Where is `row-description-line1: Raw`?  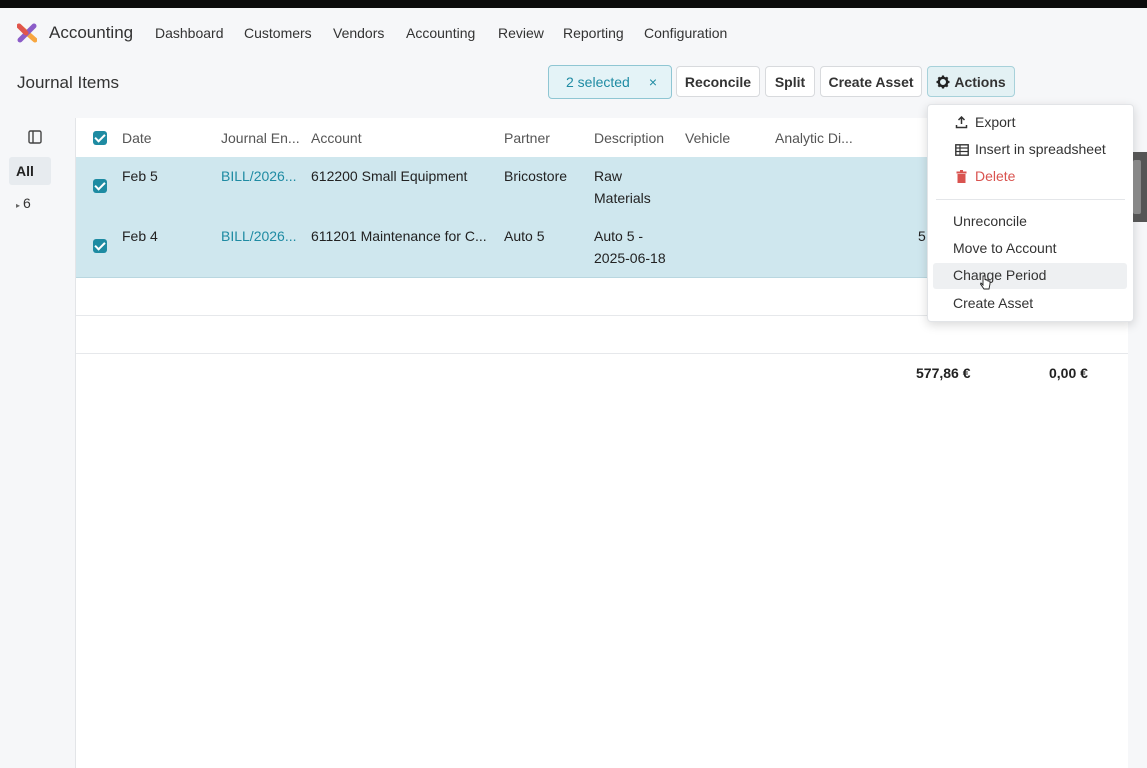
row-description-line1: Raw is located at coordinates (608, 176).